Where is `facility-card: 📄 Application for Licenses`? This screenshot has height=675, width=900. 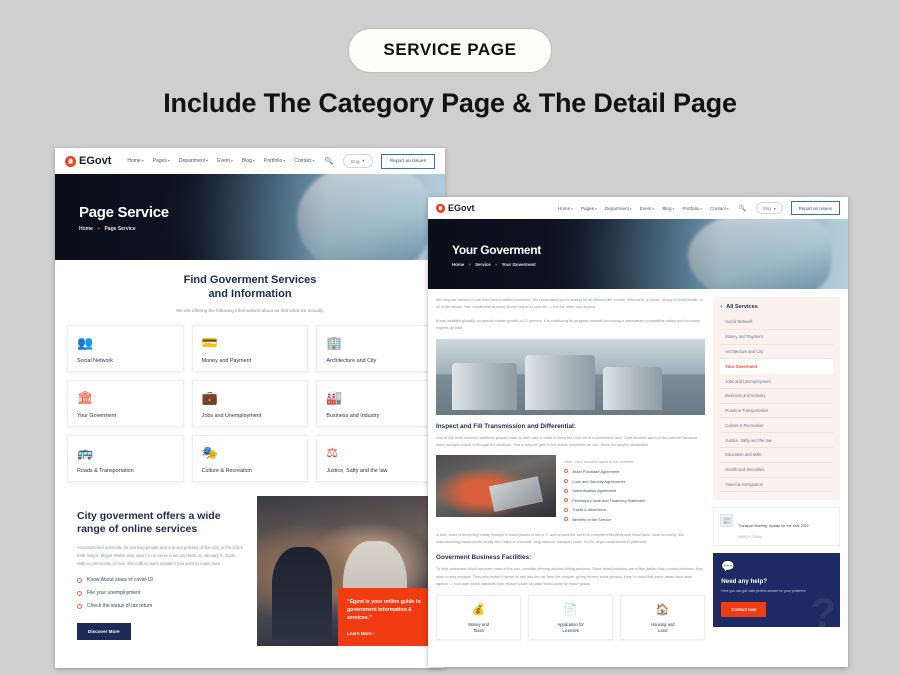 facility-card: 📄 Application for Licenses is located at coordinates (571, 618).